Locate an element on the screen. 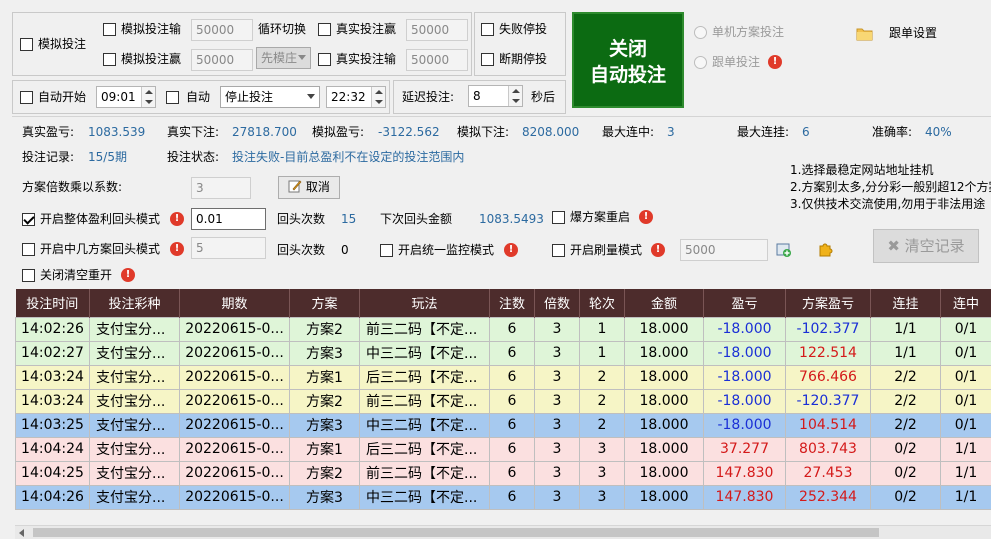 This screenshot has width=991, height=539. refresh-add-icon is located at coordinates (784, 250).